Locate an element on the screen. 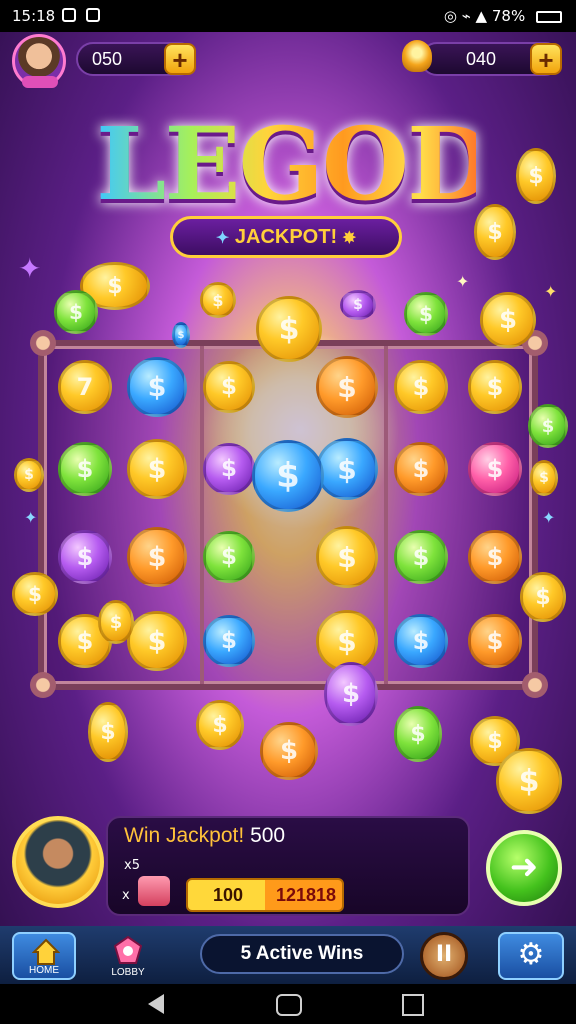 The width and height of the screenshot is (576, 1024). star-icon: ✦ is located at coordinates (222, 238).